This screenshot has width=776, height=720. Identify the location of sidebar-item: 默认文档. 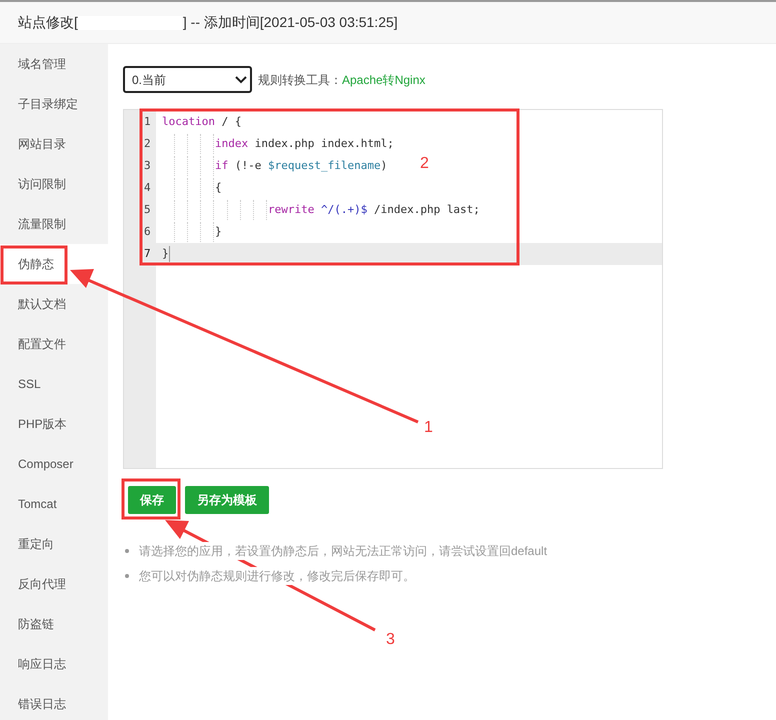
(54, 304).